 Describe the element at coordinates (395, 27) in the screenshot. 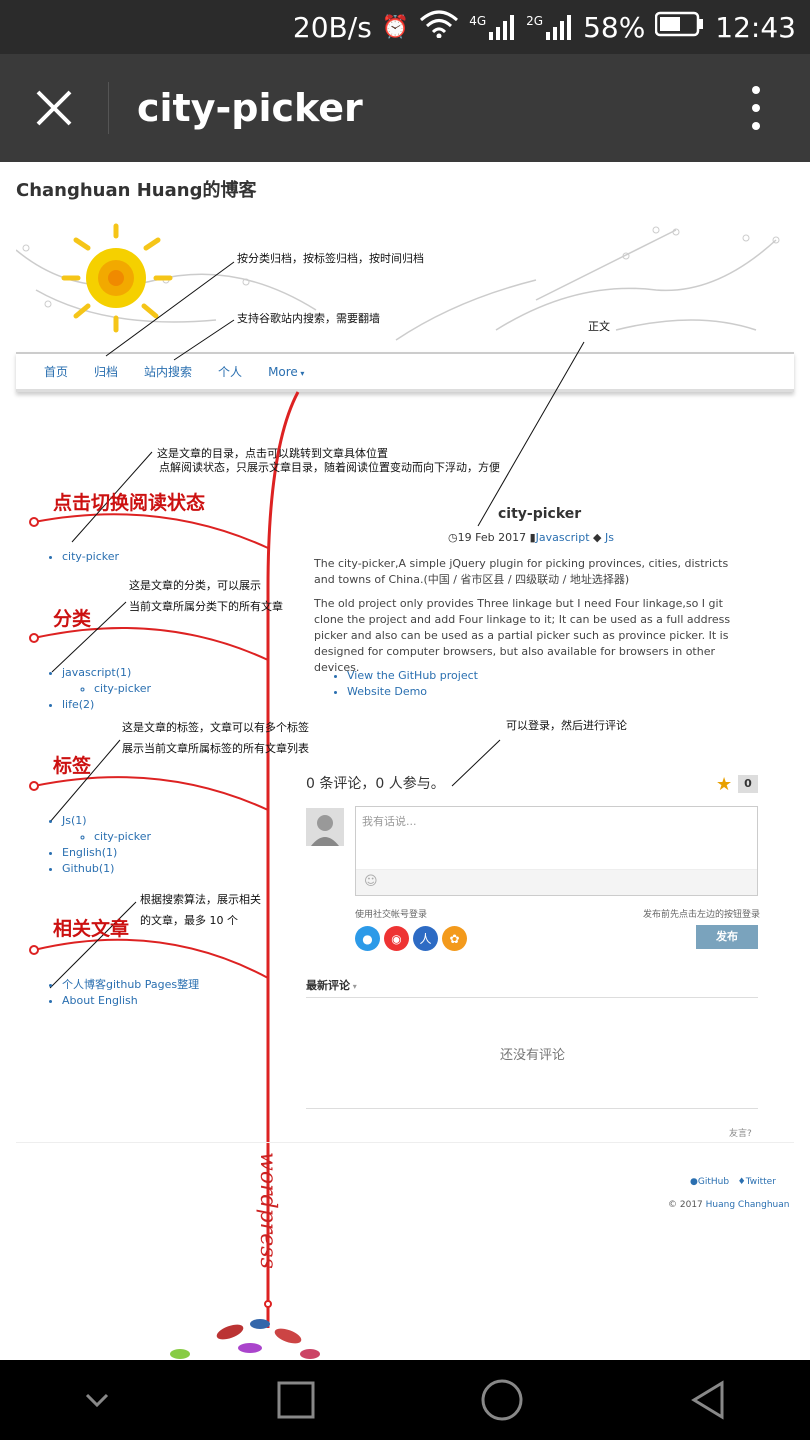

I see `alarm-icon: ⏰` at that location.